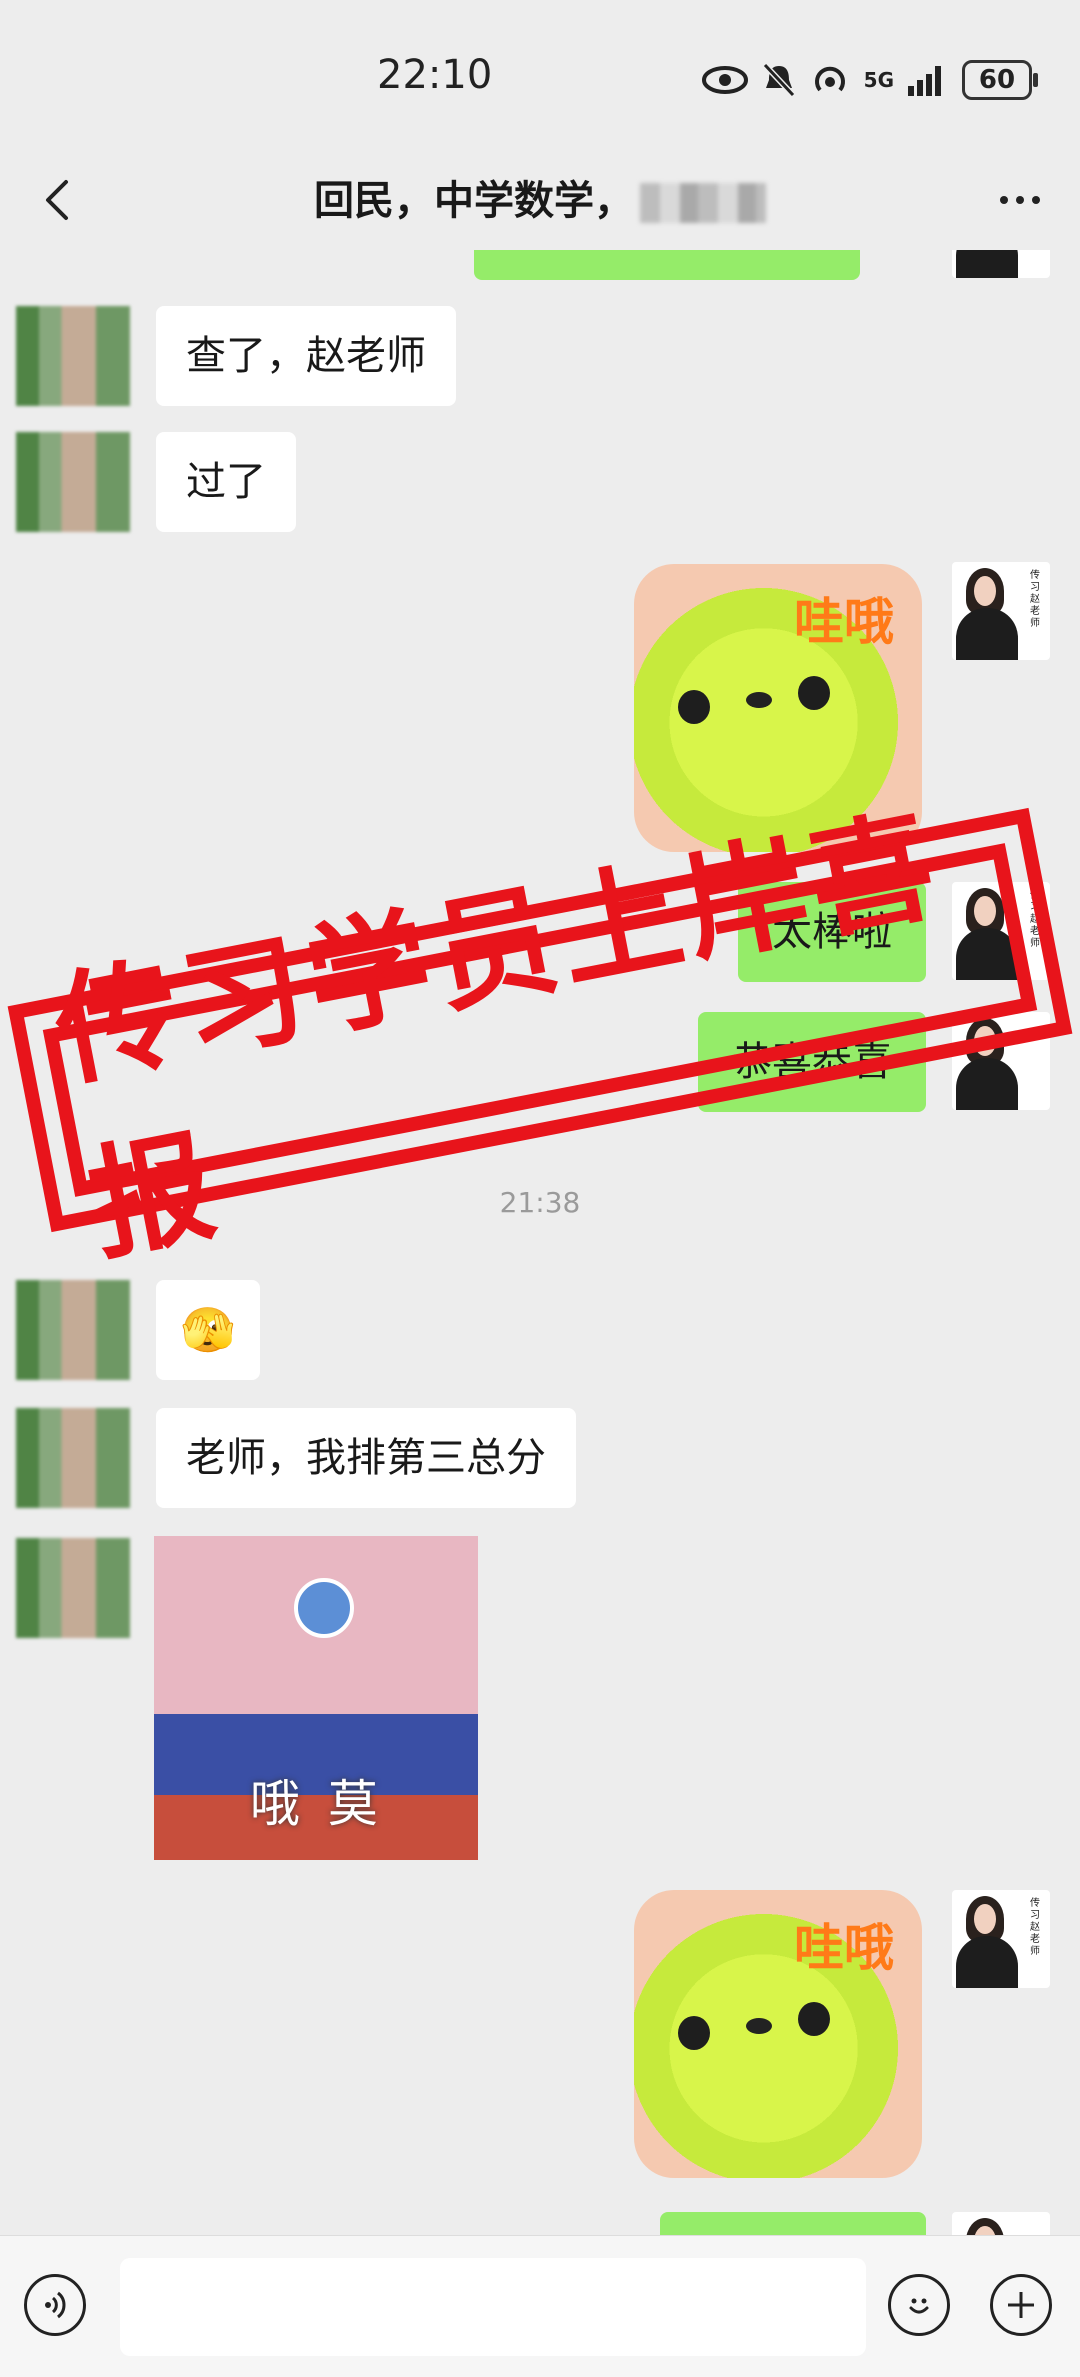 The image size is (1080, 2377). I want to click on emoji-message: 🫣, so click(208, 1330).